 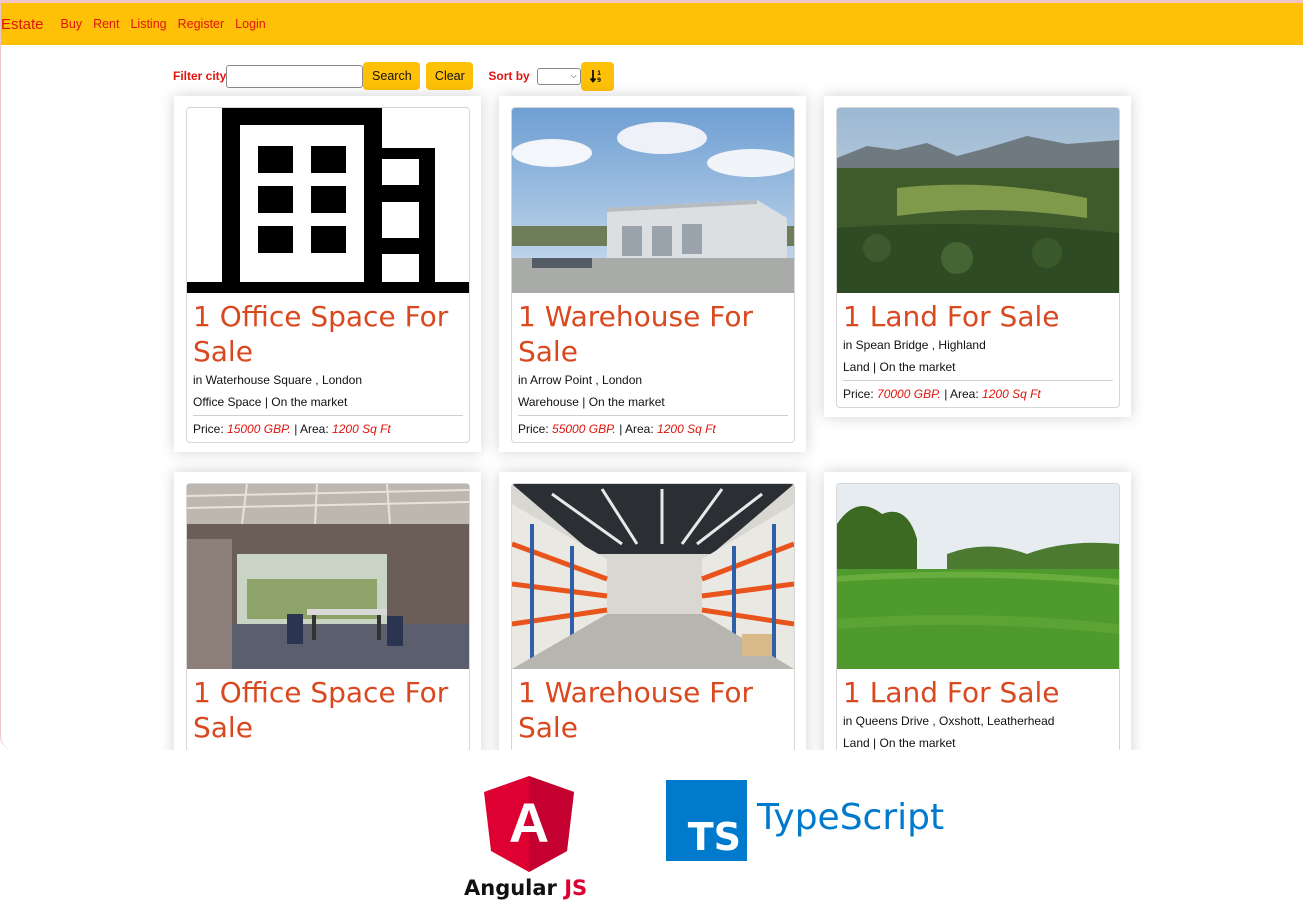 What do you see at coordinates (617, 429) in the screenshot?
I see `listing-price-area: Price: 55000 GBP. | Area: 1200 Sq Ft` at bounding box center [617, 429].